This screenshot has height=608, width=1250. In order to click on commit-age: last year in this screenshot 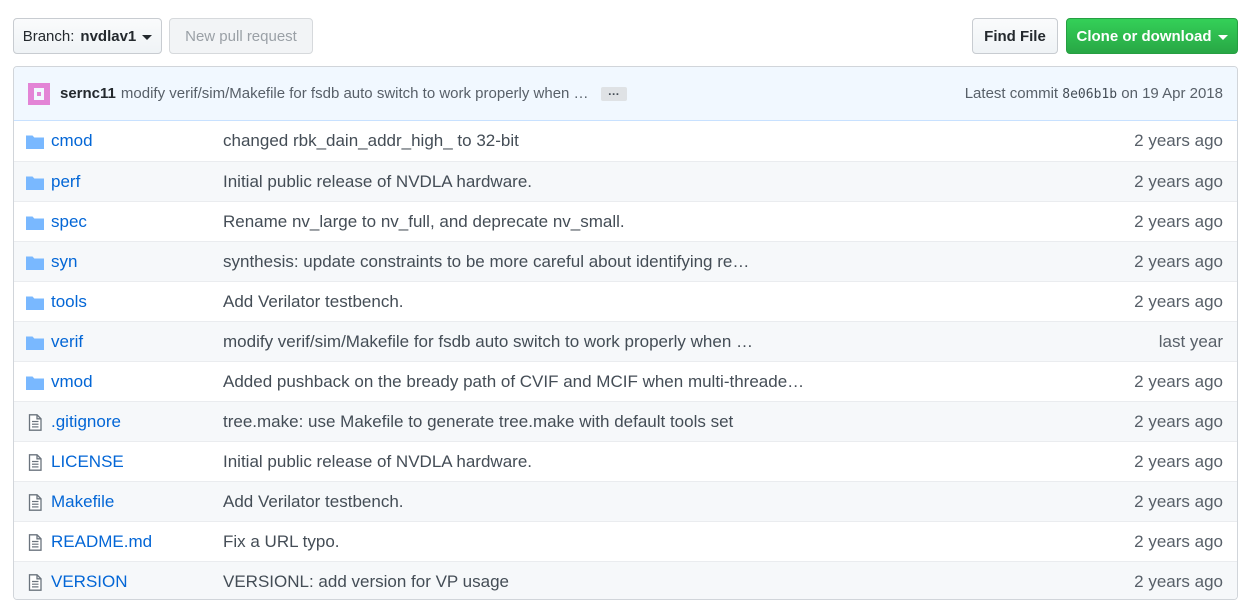, I will do `click(1190, 341)`.